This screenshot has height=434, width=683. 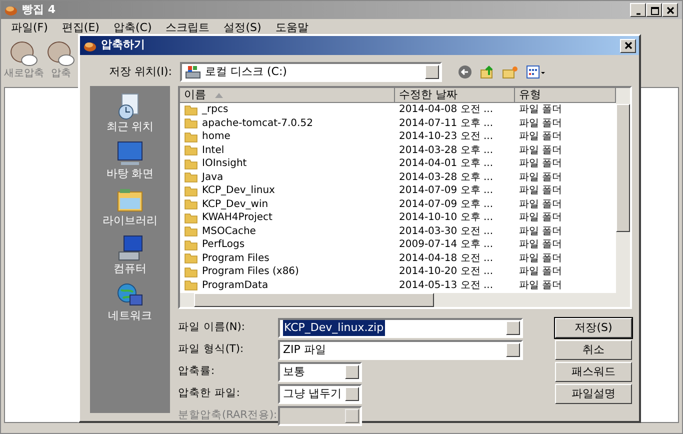 What do you see at coordinates (536, 72) in the screenshot?
I see `view-menu-icon` at bounding box center [536, 72].